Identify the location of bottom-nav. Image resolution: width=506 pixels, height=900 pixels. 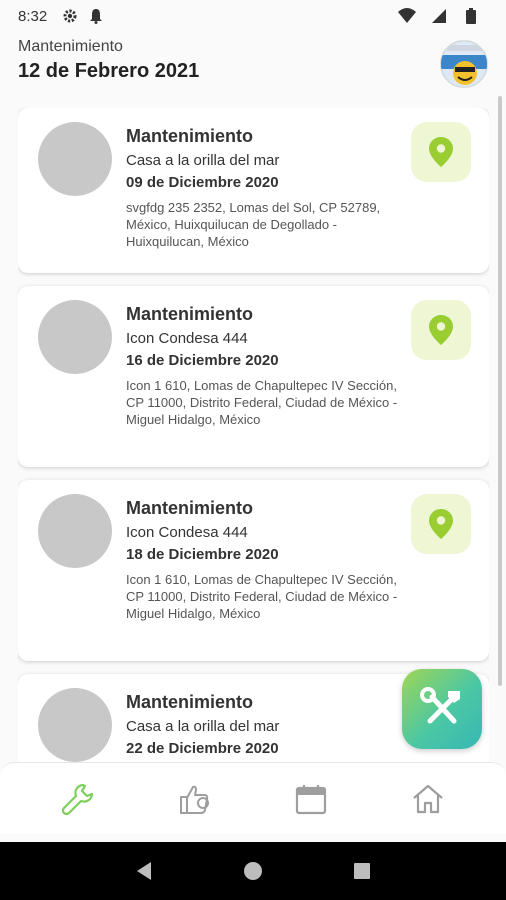
(253, 798).